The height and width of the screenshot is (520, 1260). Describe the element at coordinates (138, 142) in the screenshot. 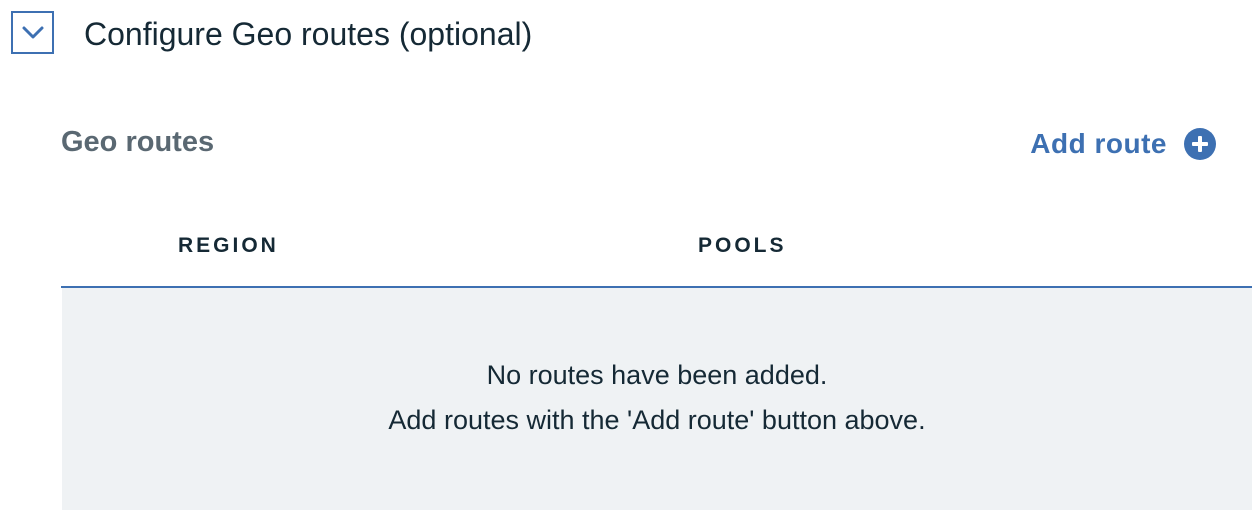

I see `geo-routes-heading: Geo routes` at that location.